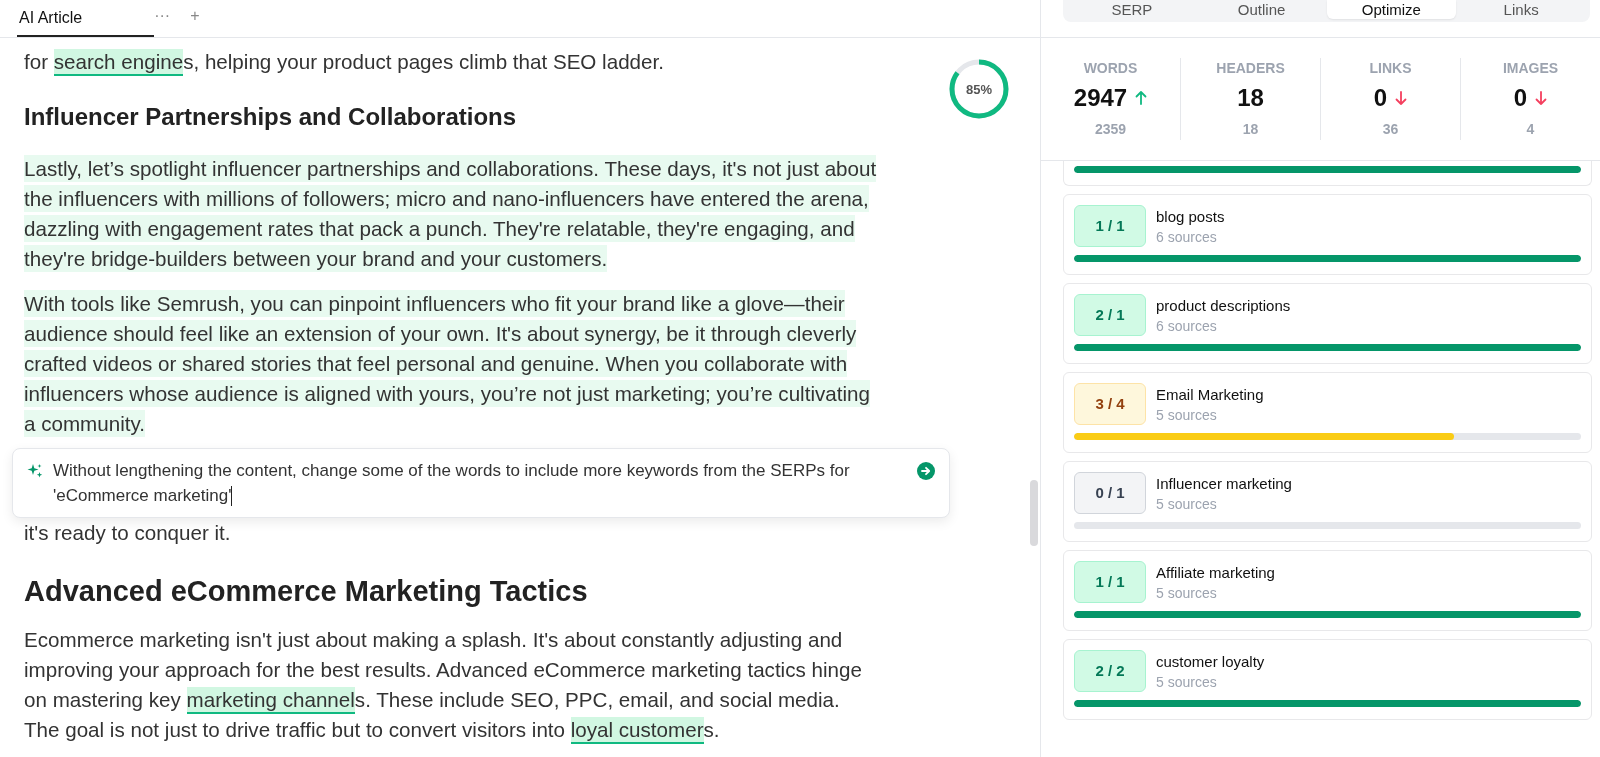 Image resolution: width=1600 pixels, height=757 pixels. I want to click on topic-name: Email Marketing, so click(1210, 395).